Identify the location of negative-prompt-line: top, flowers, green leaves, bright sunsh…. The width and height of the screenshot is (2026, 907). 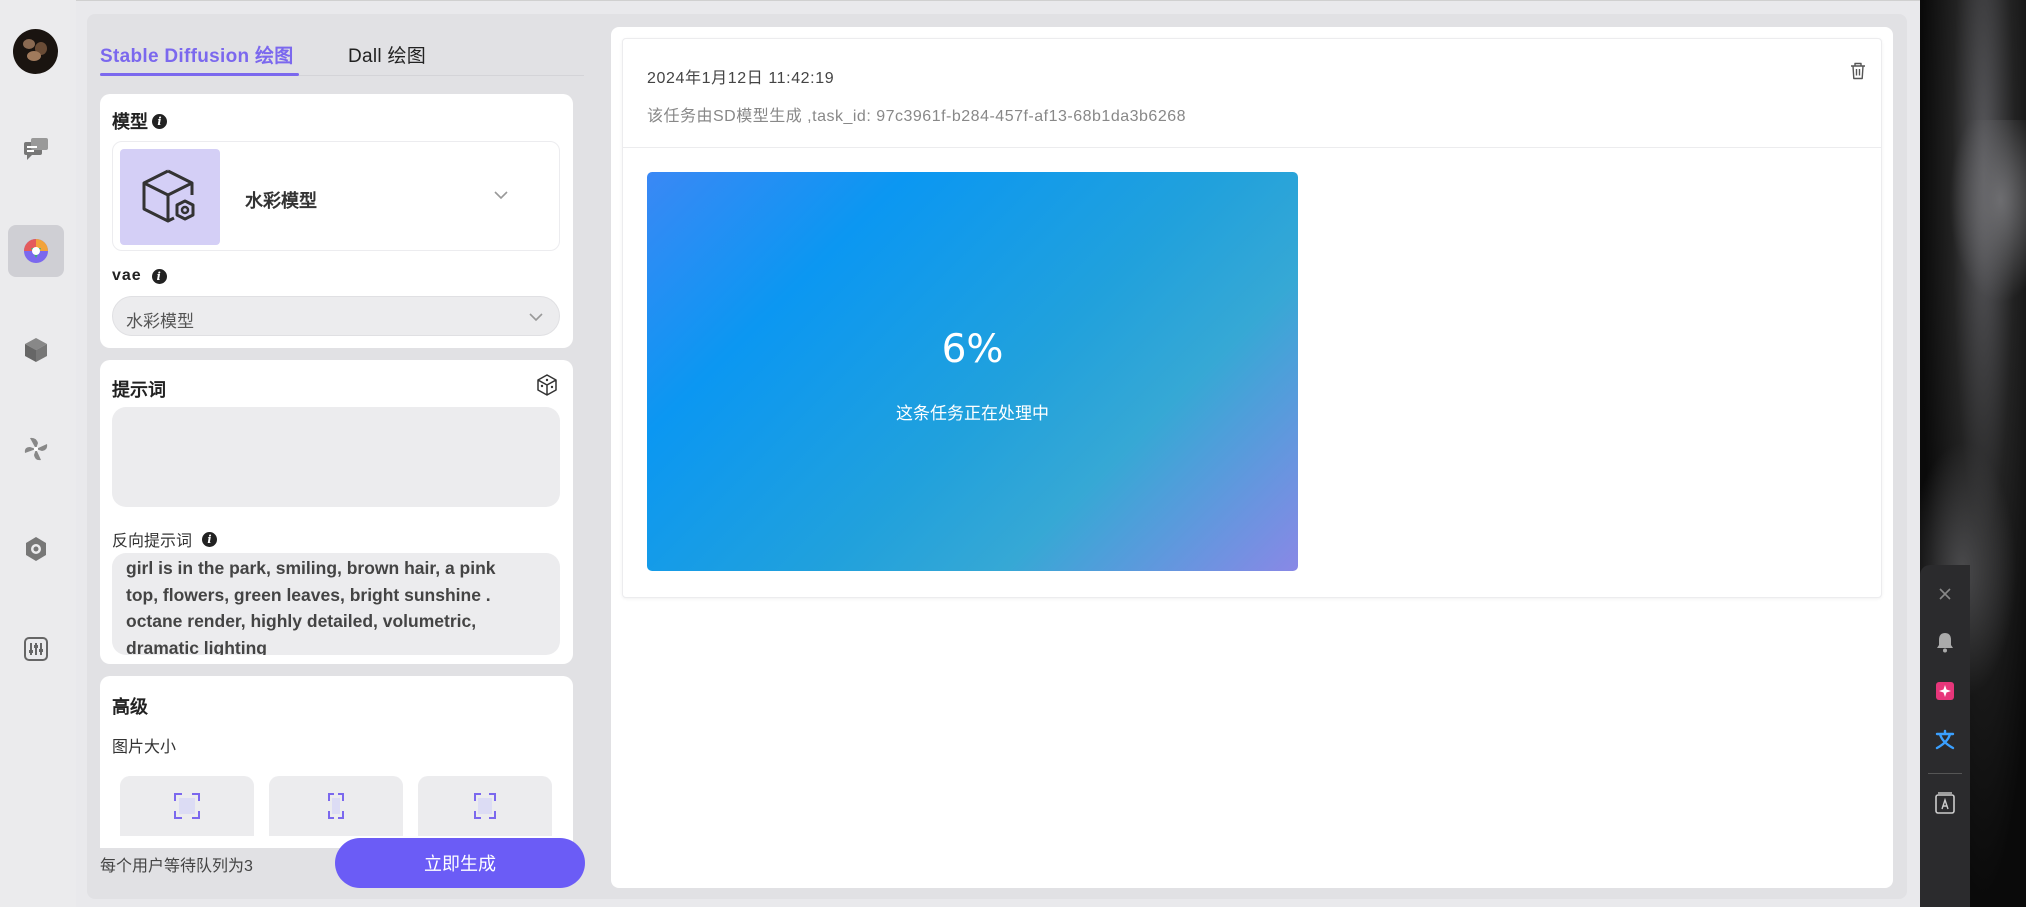
(308, 594).